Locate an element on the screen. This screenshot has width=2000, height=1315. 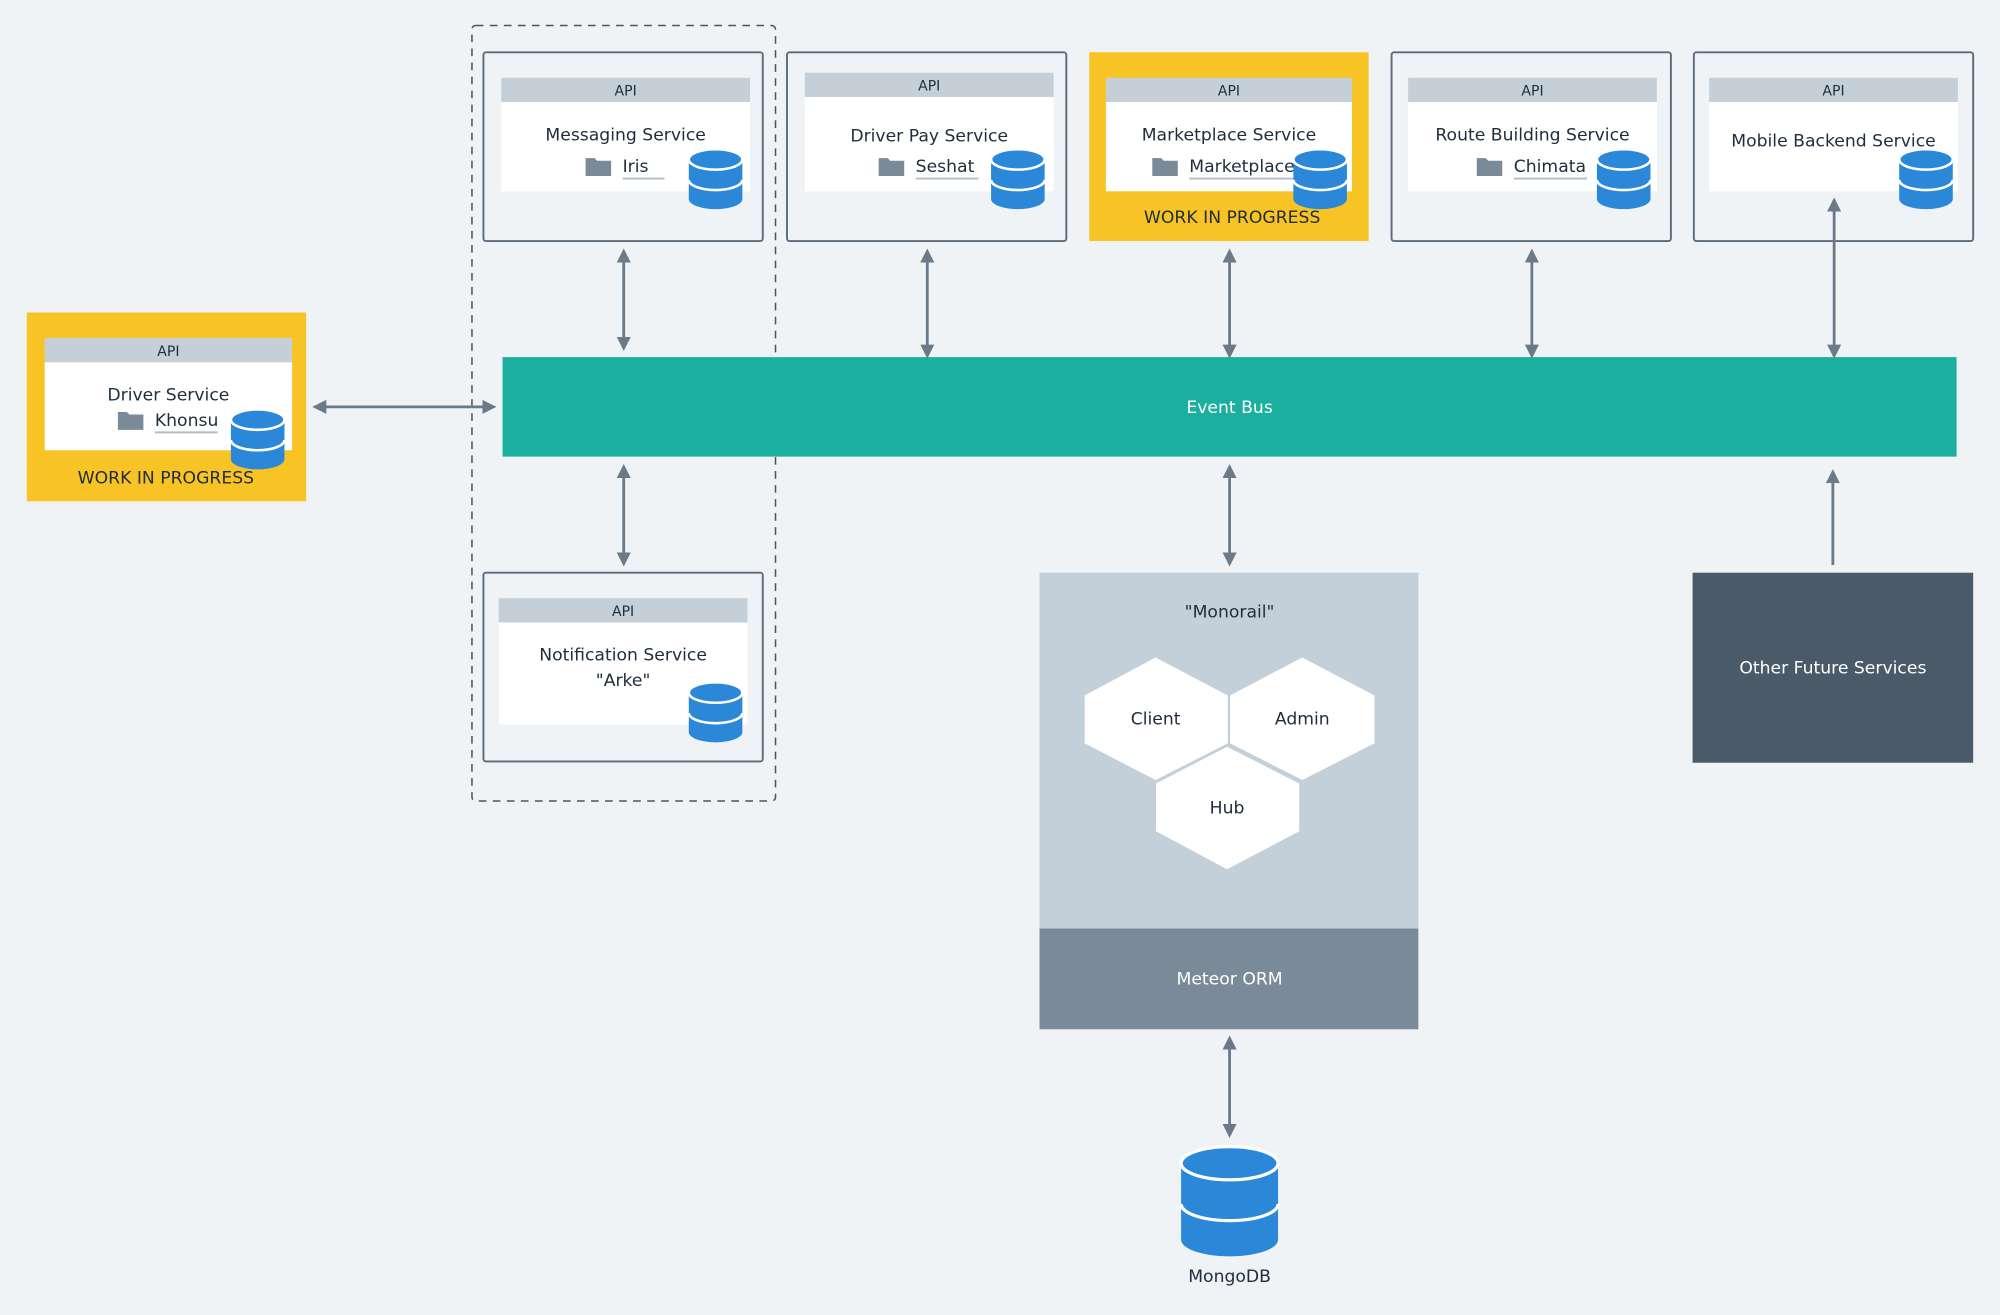
svg-text: Hub is located at coordinates (1227, 809).